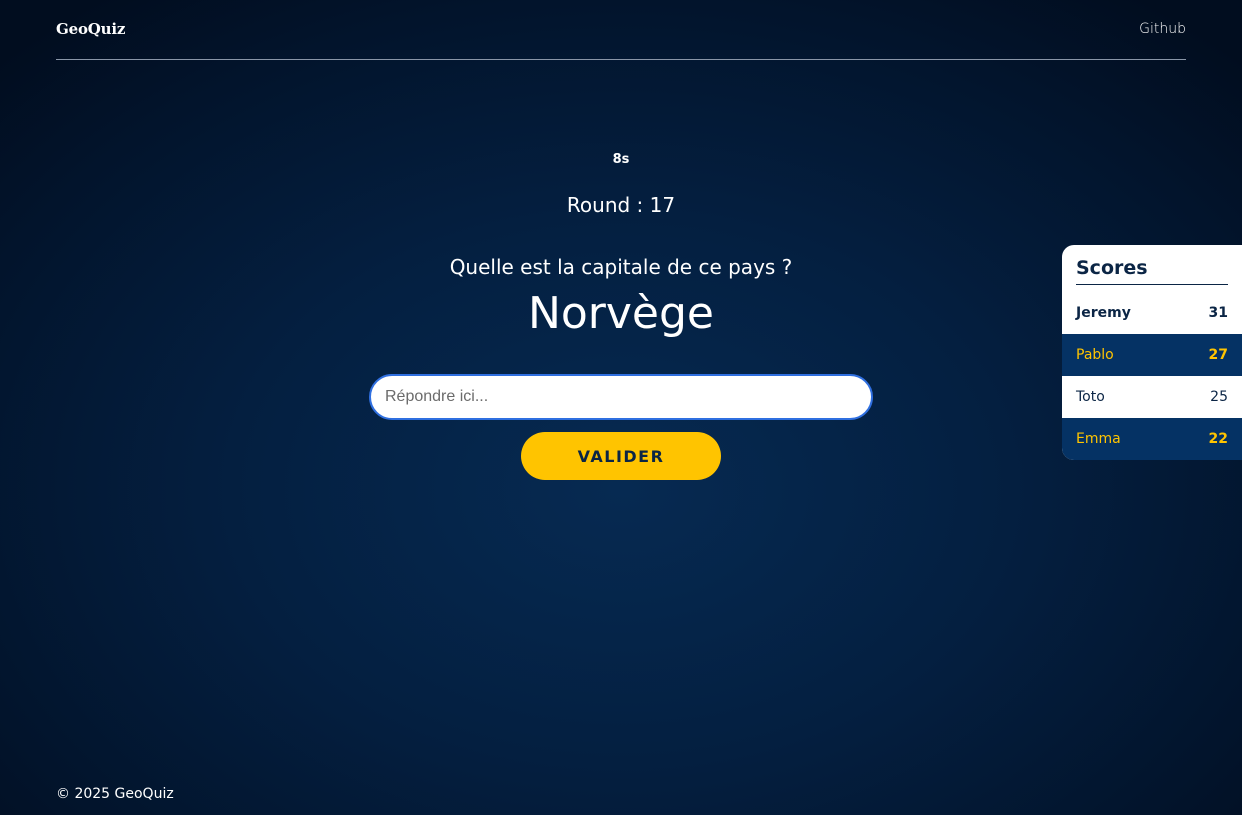  Describe the element at coordinates (1219, 397) in the screenshot. I see `player-score: 25` at that location.